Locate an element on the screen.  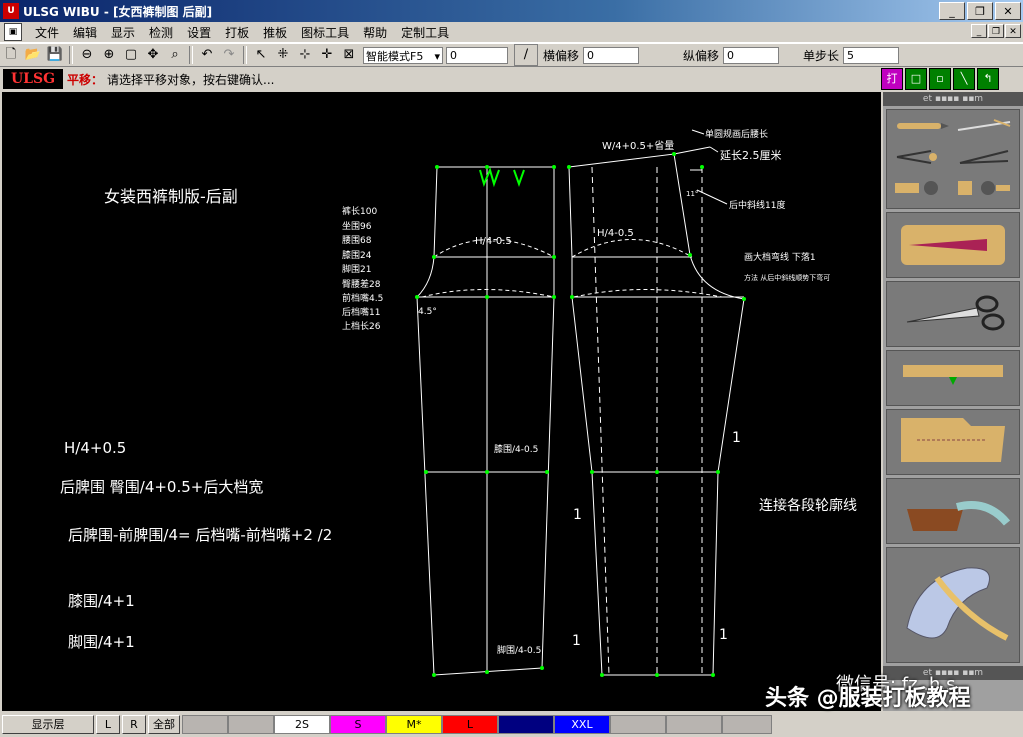
maximize-button: ❐ is located at coordinates (980, 11).